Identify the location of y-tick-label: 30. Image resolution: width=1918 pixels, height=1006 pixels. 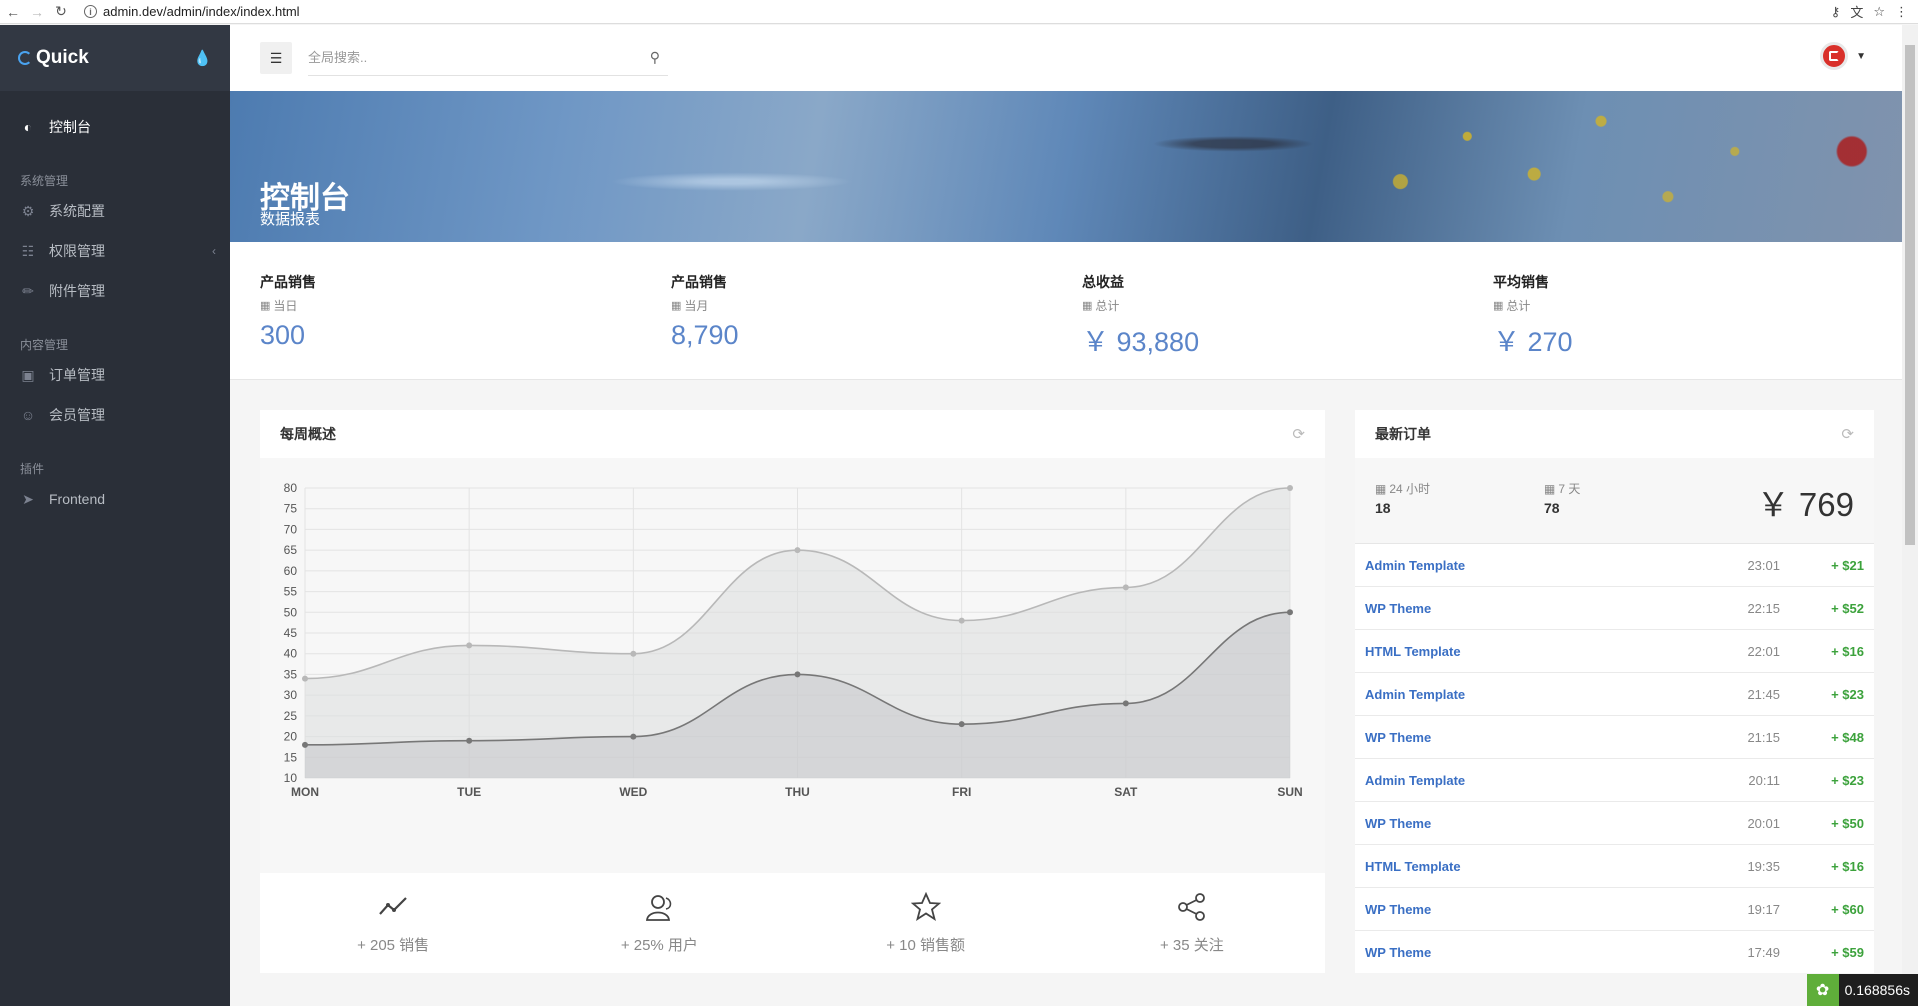
(291, 695).